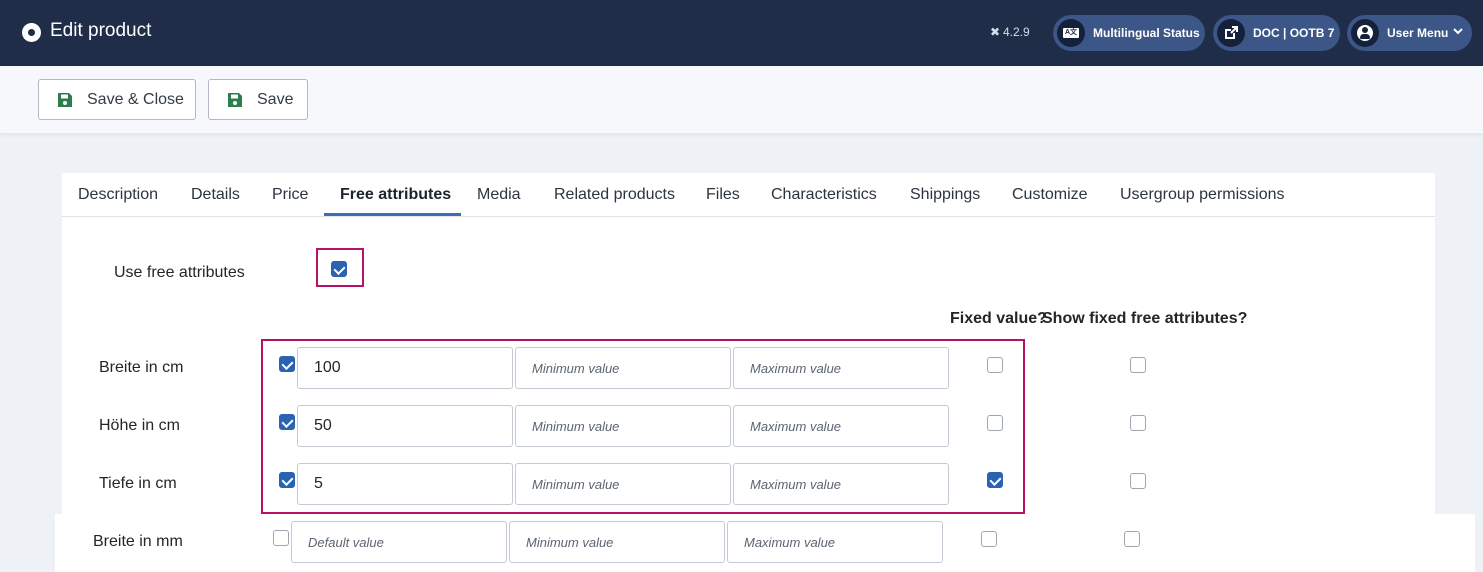 The height and width of the screenshot is (572, 1483). Describe the element at coordinates (824, 195) in the screenshot. I see `tab-characteristics: Characteristics` at that location.